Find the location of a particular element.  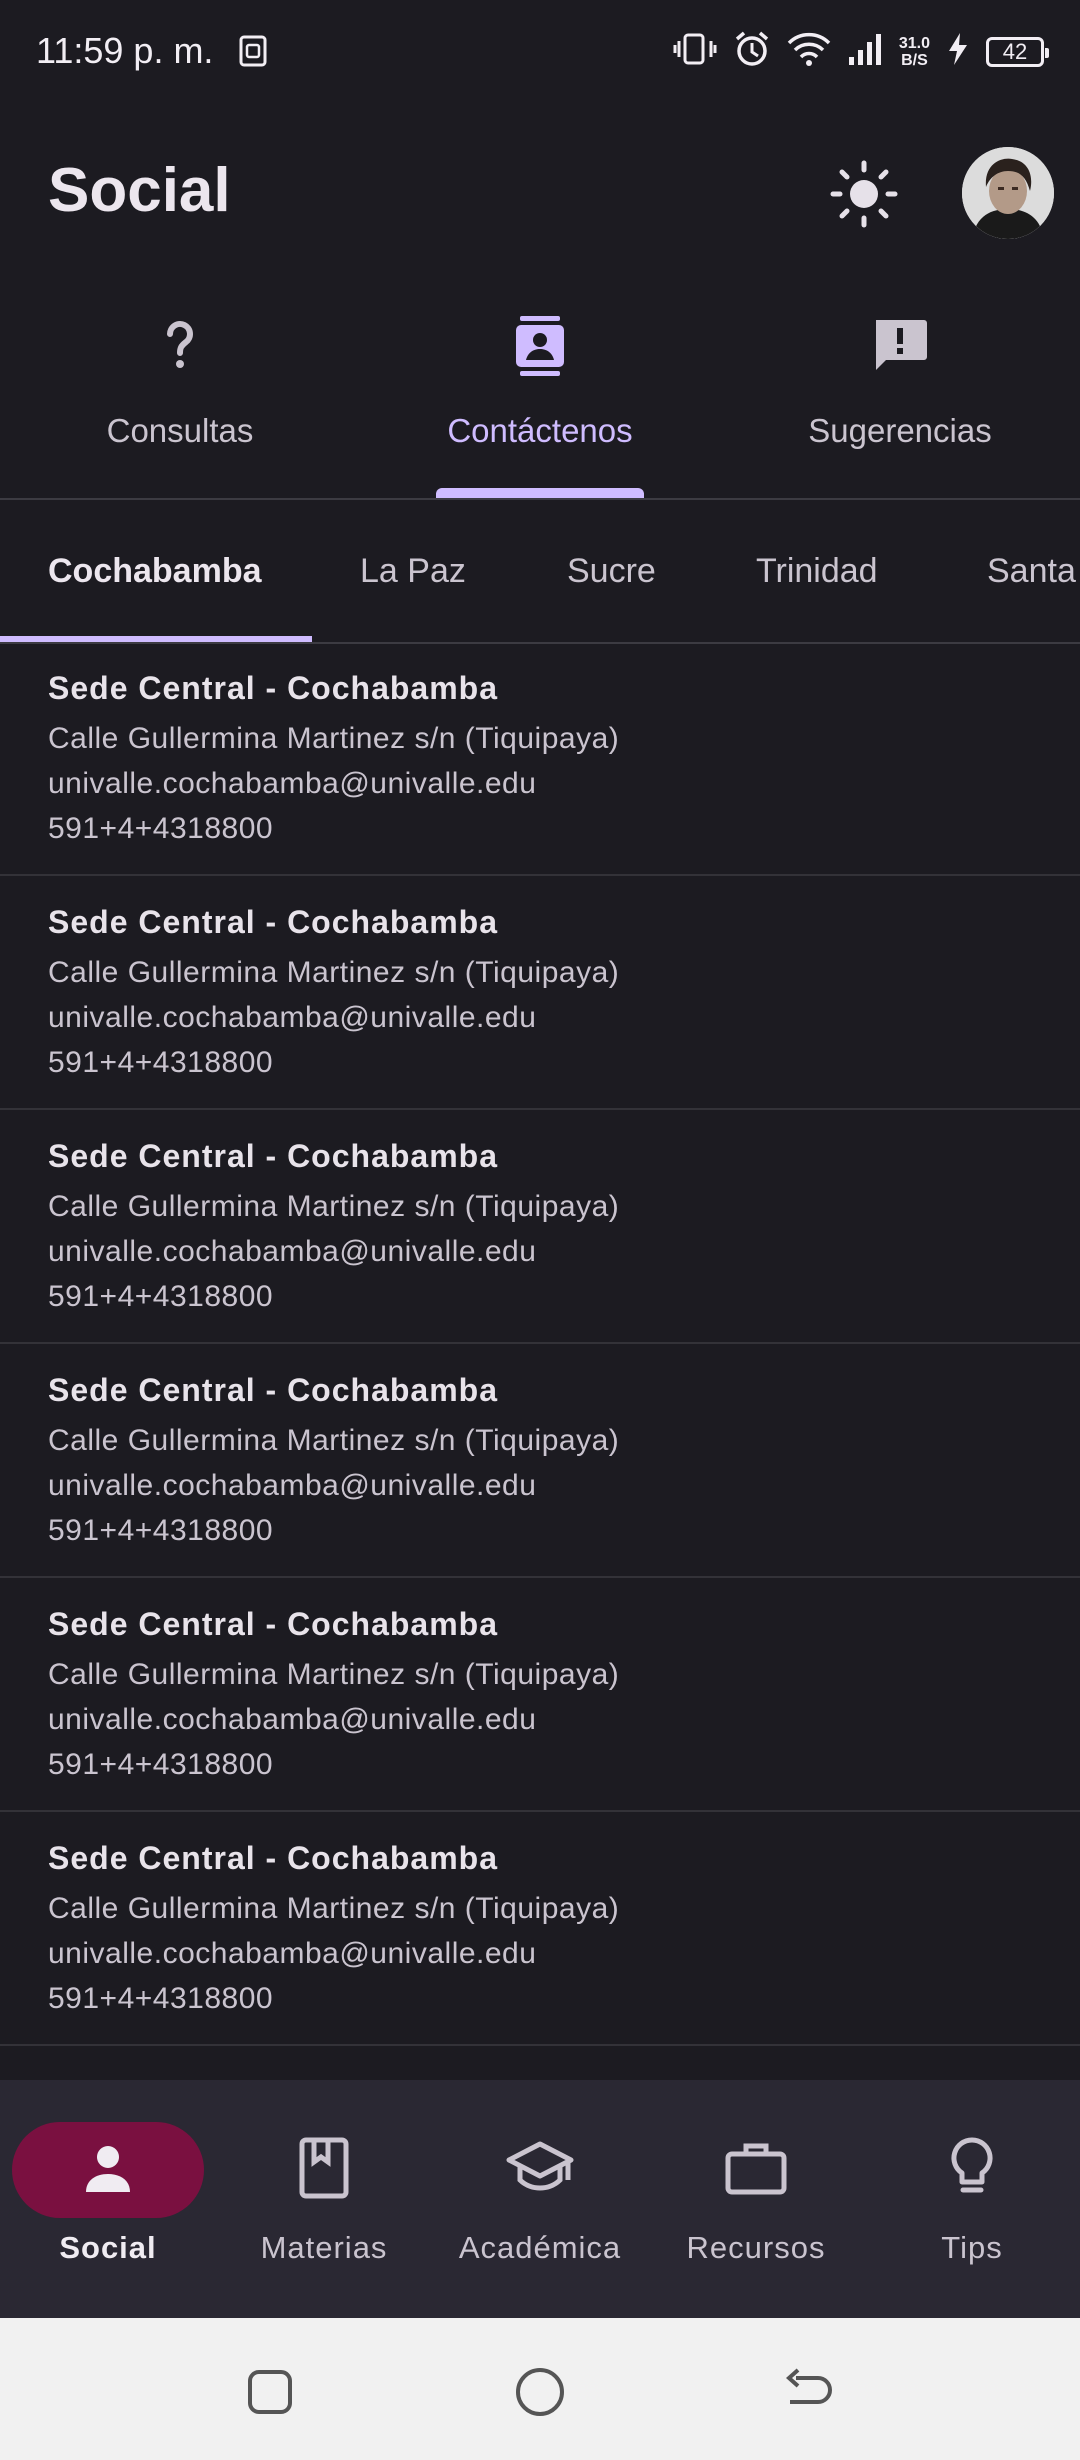

nav-recursos: Recursos is located at coordinates (756, 2199).